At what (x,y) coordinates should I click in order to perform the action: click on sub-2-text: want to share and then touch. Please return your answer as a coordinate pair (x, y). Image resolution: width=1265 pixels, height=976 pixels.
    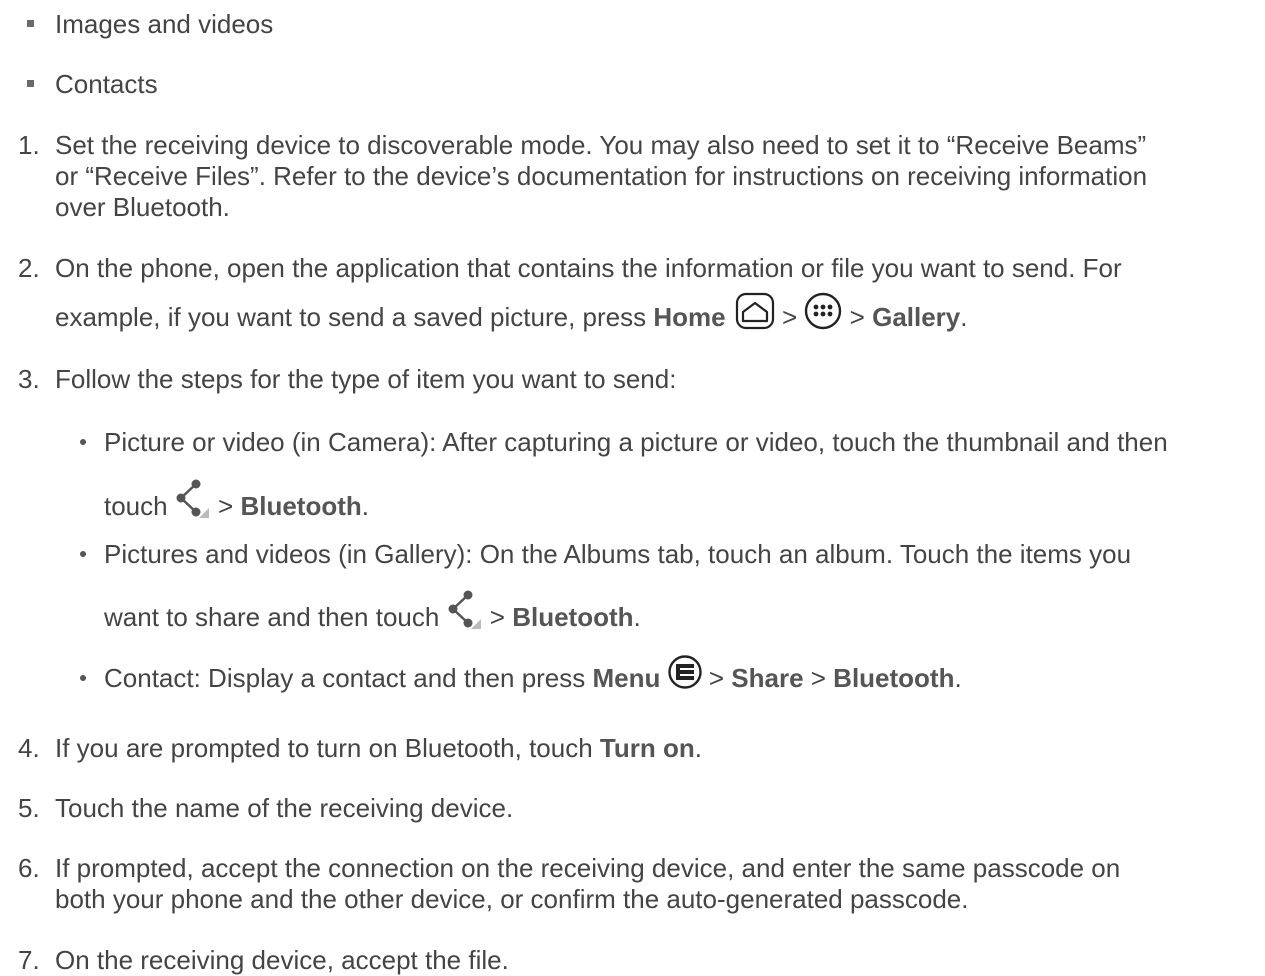
    Looking at the image, I should click on (275, 616).